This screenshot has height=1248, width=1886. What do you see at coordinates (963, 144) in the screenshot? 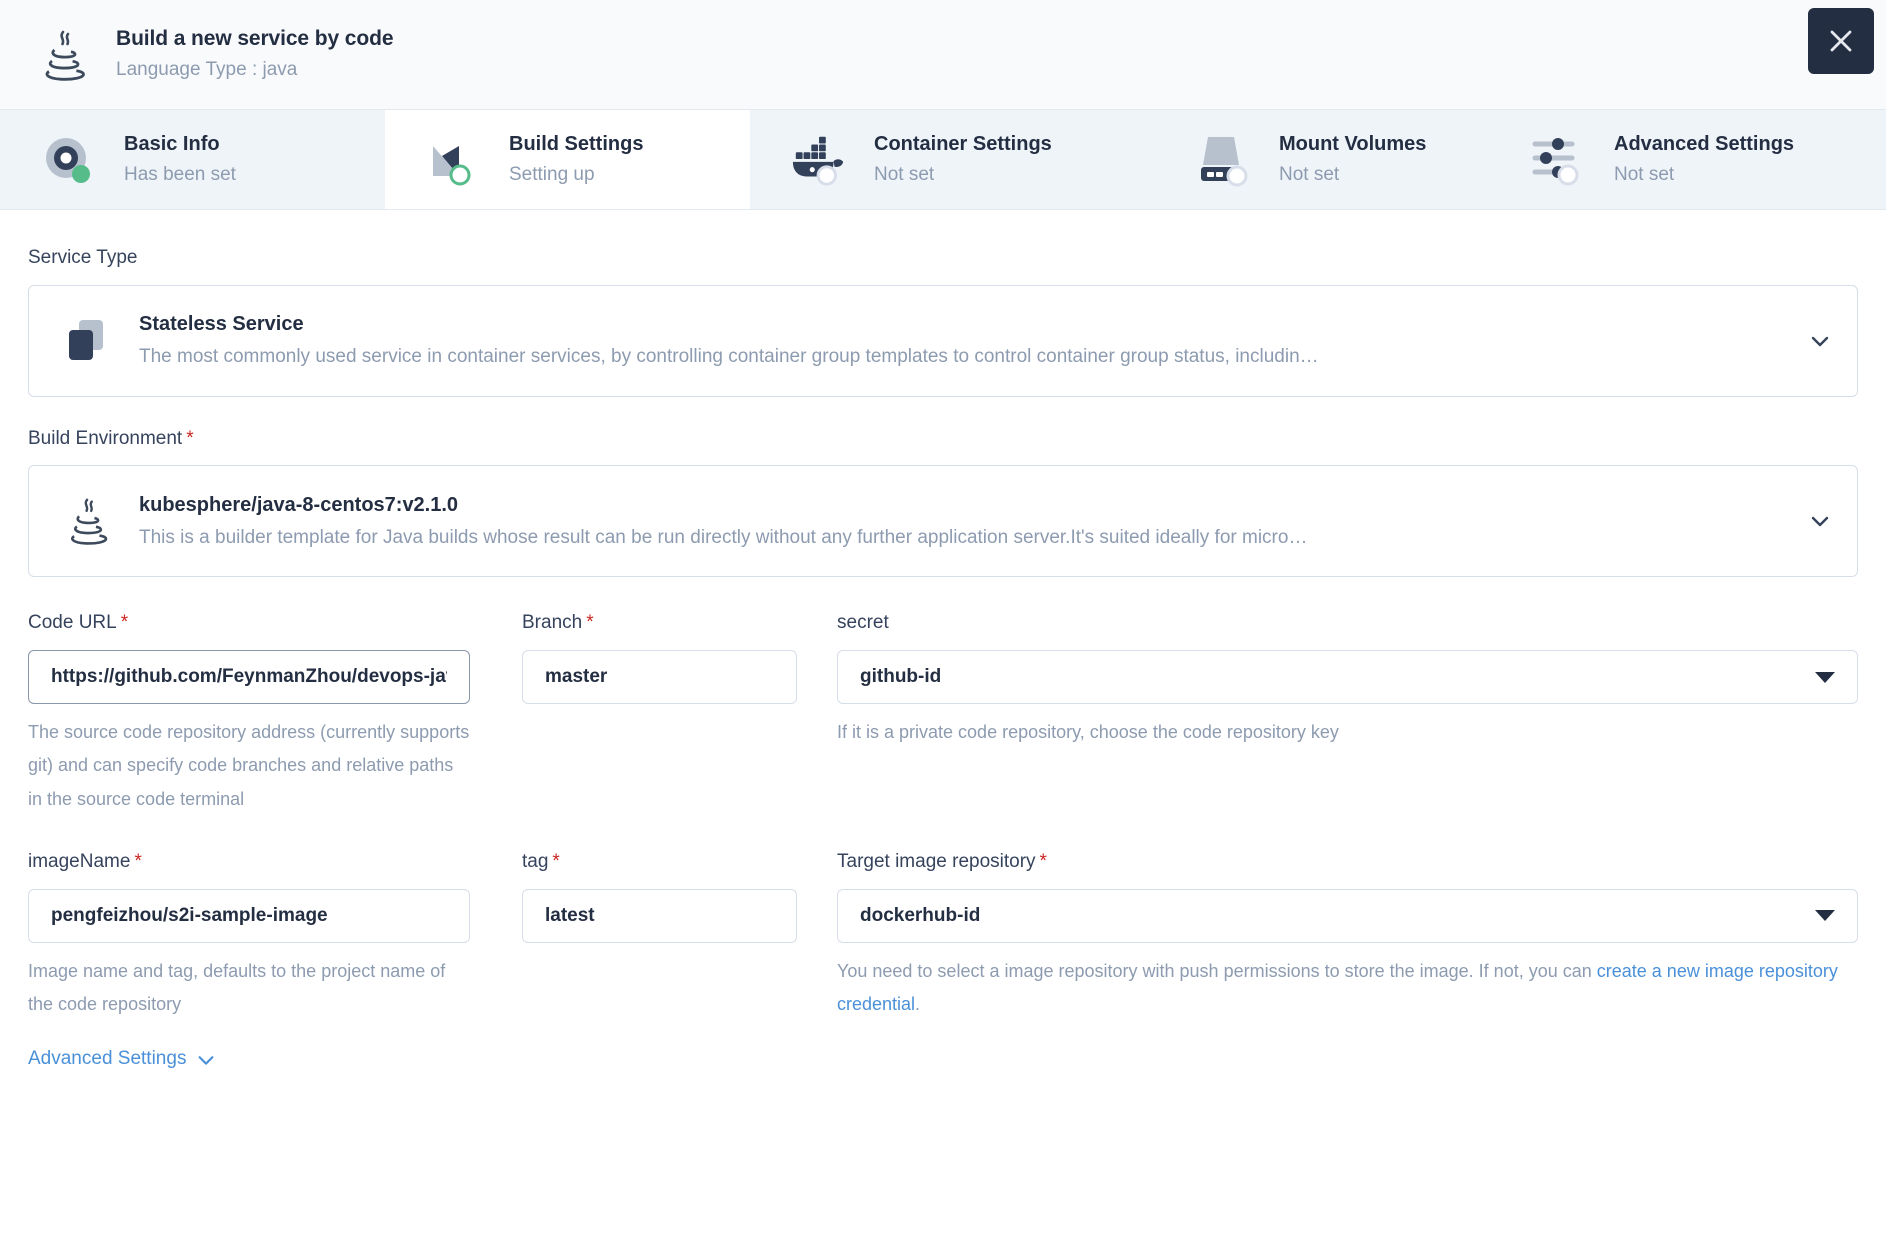
I see `tab-container-settings-label: Container Settings` at bounding box center [963, 144].